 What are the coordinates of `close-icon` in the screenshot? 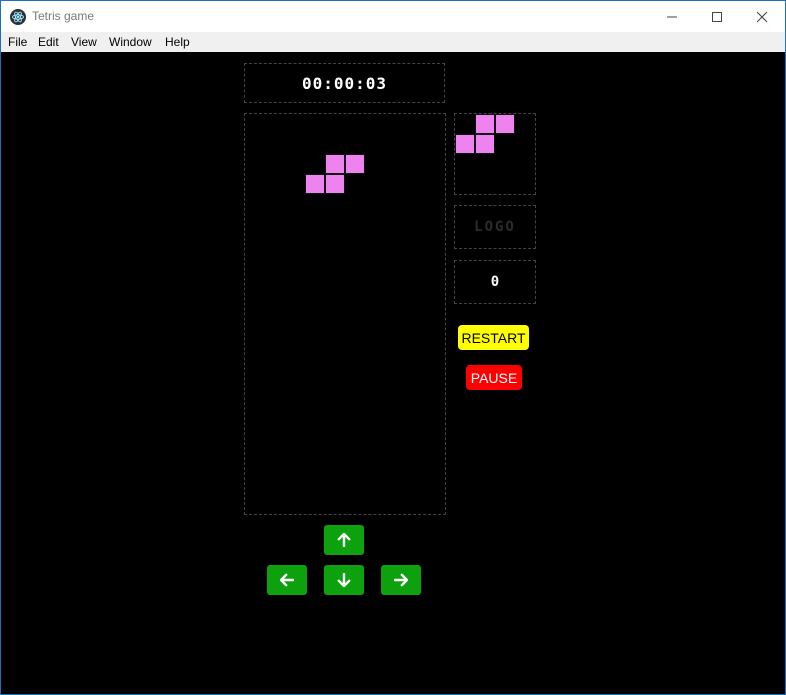 It's located at (762, 16).